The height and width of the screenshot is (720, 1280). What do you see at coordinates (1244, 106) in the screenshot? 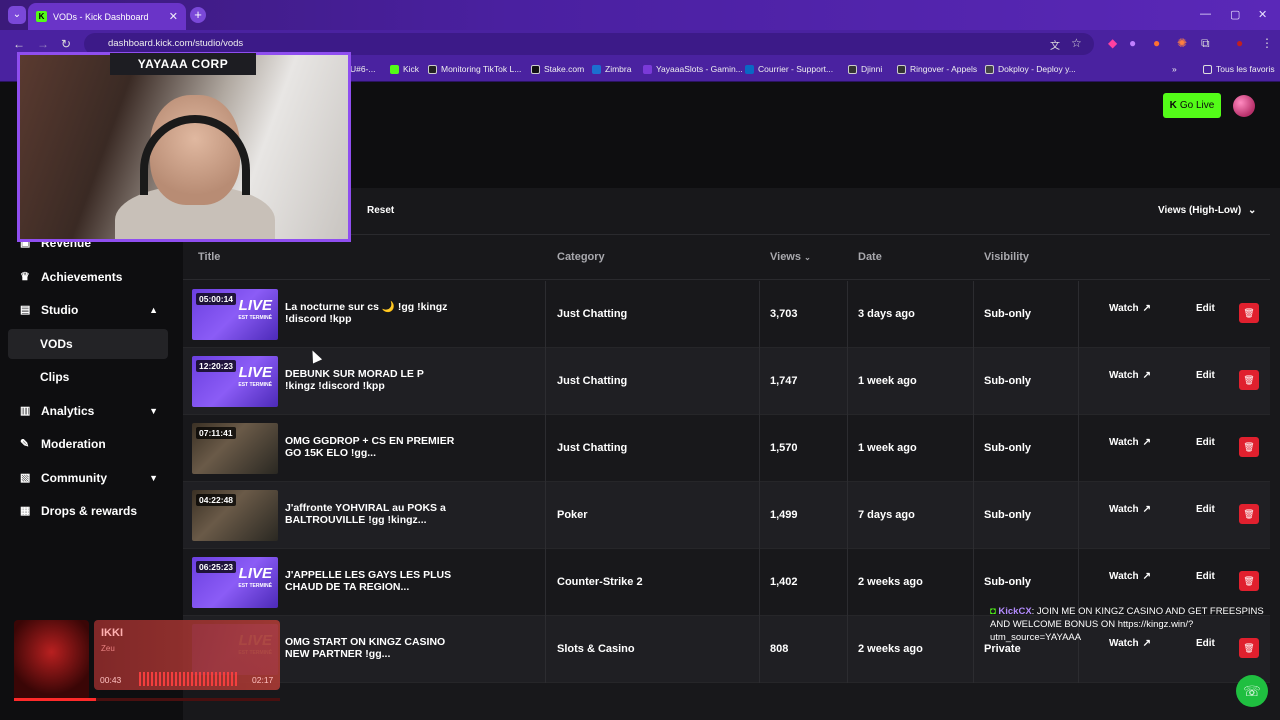
I see `avatar` at bounding box center [1244, 106].